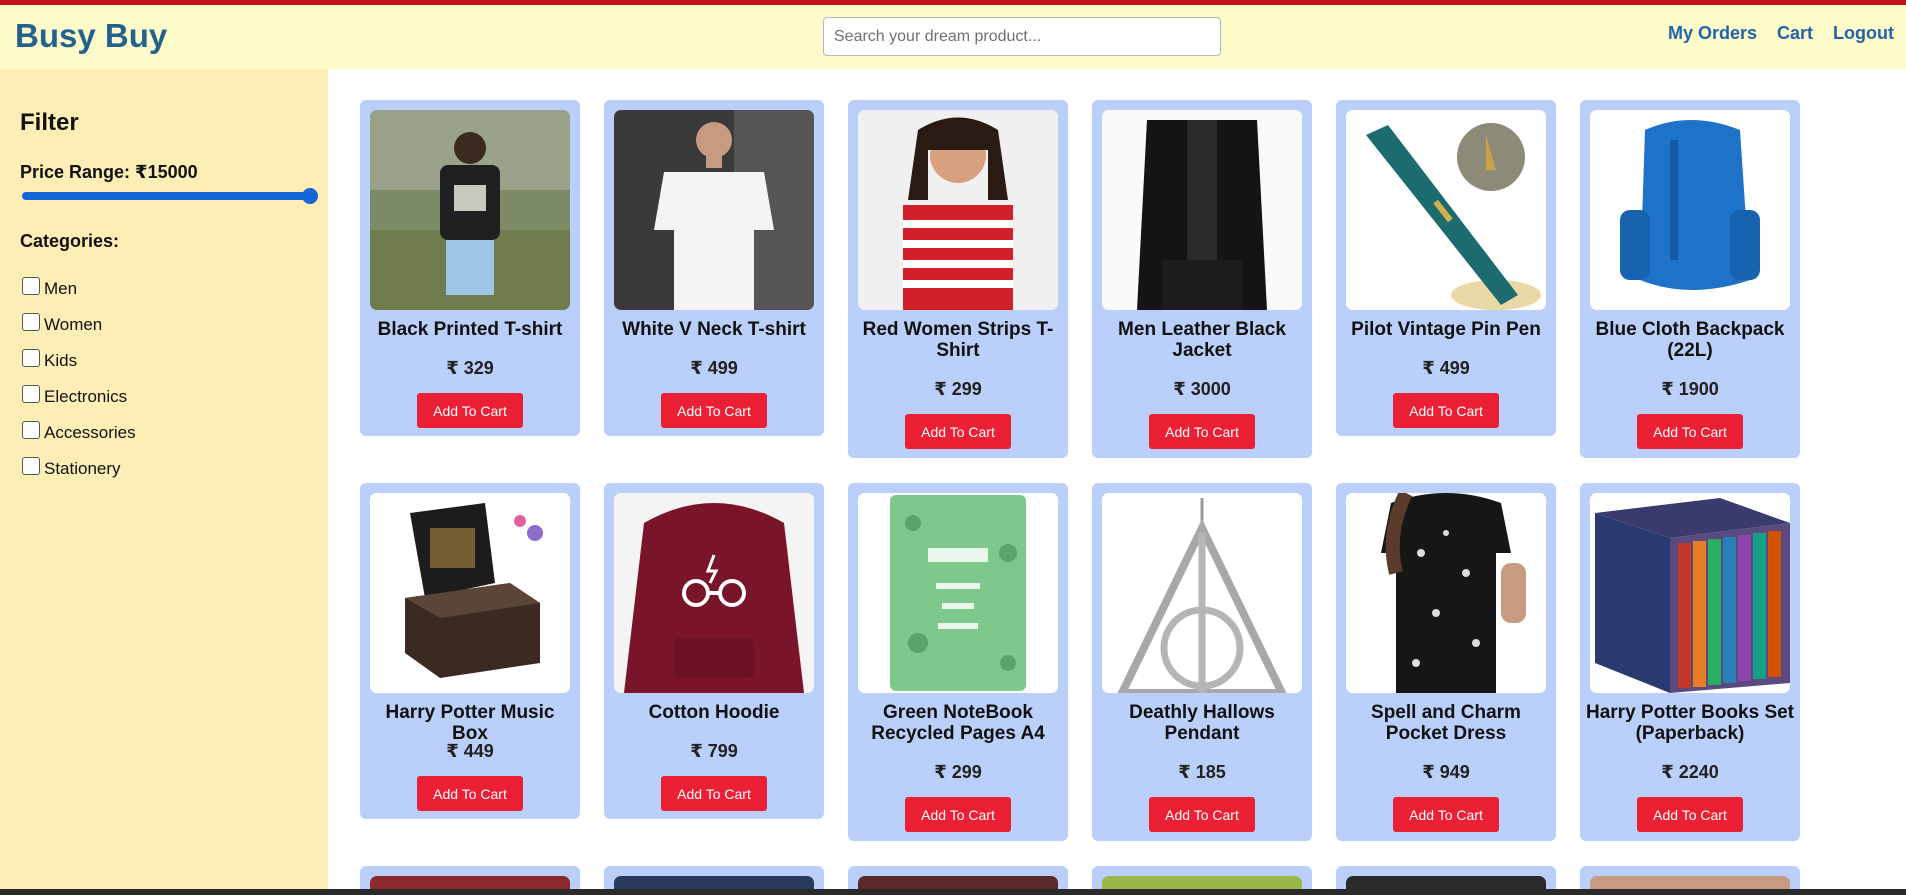 The width and height of the screenshot is (1906, 895). I want to click on product-card: Harry Potter Music Box ₹ 449 Add To Cart, so click(470, 651).